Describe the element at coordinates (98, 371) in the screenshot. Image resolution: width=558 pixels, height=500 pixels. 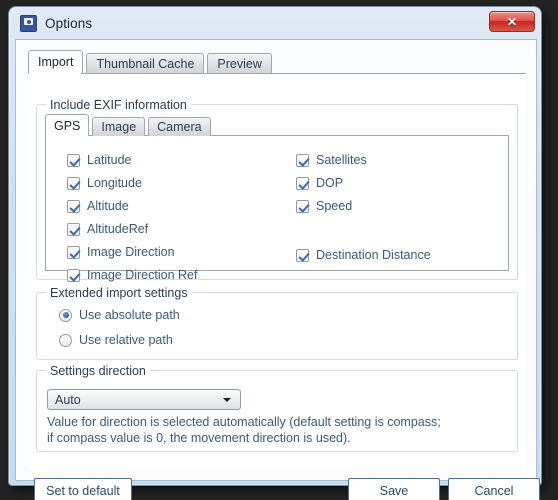
I see `group-direction-legend: Settings direction` at that location.